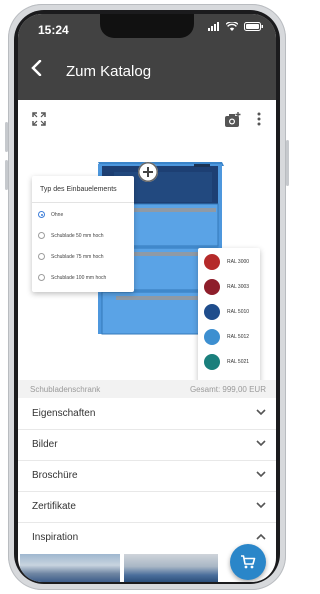  What do you see at coordinates (232, 26) in the screenshot?
I see `wifi-icon` at bounding box center [232, 26].